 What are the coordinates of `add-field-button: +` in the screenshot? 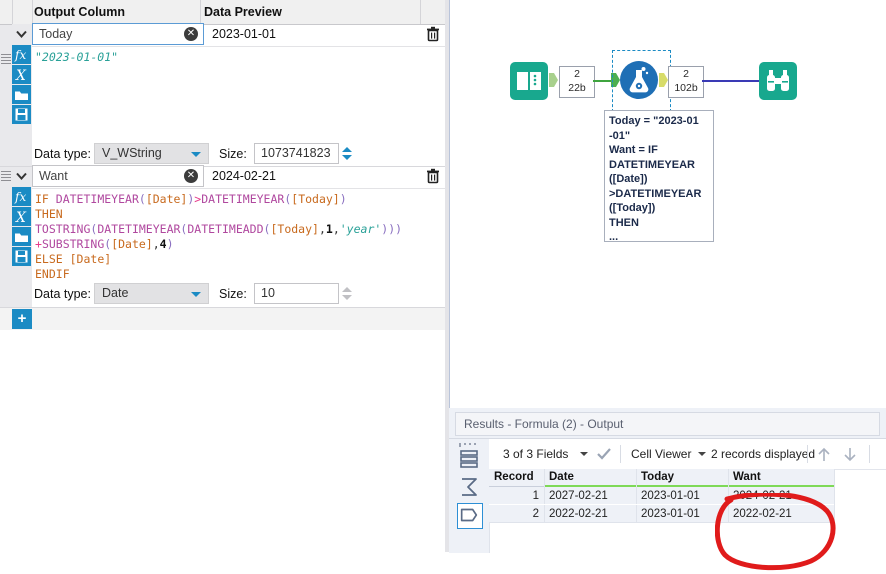 It's located at (22, 319).